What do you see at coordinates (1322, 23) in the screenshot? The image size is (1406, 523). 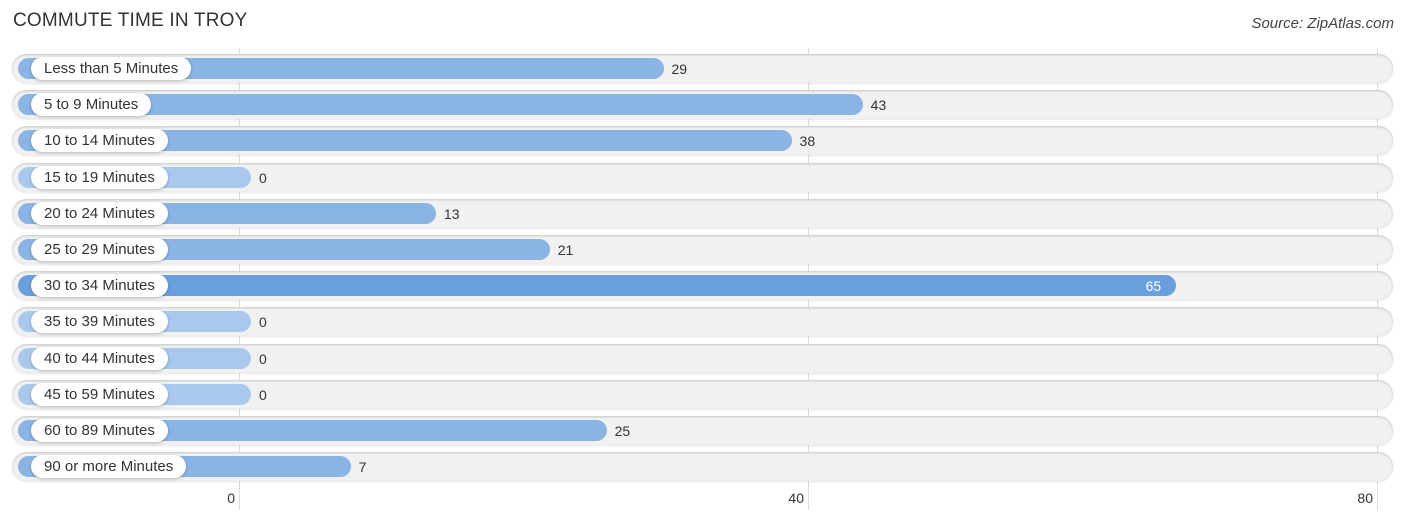 I see `source-credit: Source: ZipAtlas.com` at bounding box center [1322, 23].